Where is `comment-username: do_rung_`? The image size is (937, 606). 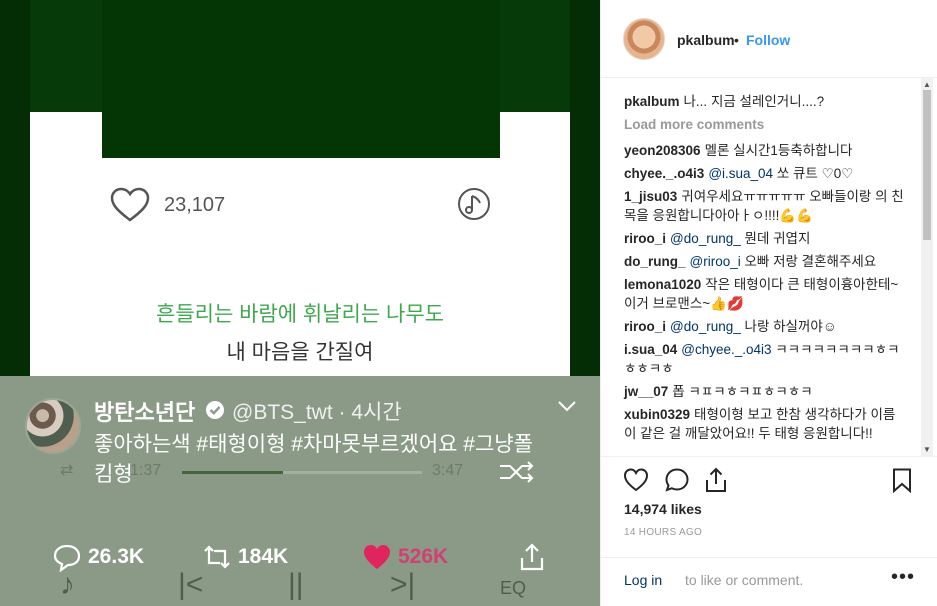
comment-username: do_rung_ is located at coordinates (655, 261).